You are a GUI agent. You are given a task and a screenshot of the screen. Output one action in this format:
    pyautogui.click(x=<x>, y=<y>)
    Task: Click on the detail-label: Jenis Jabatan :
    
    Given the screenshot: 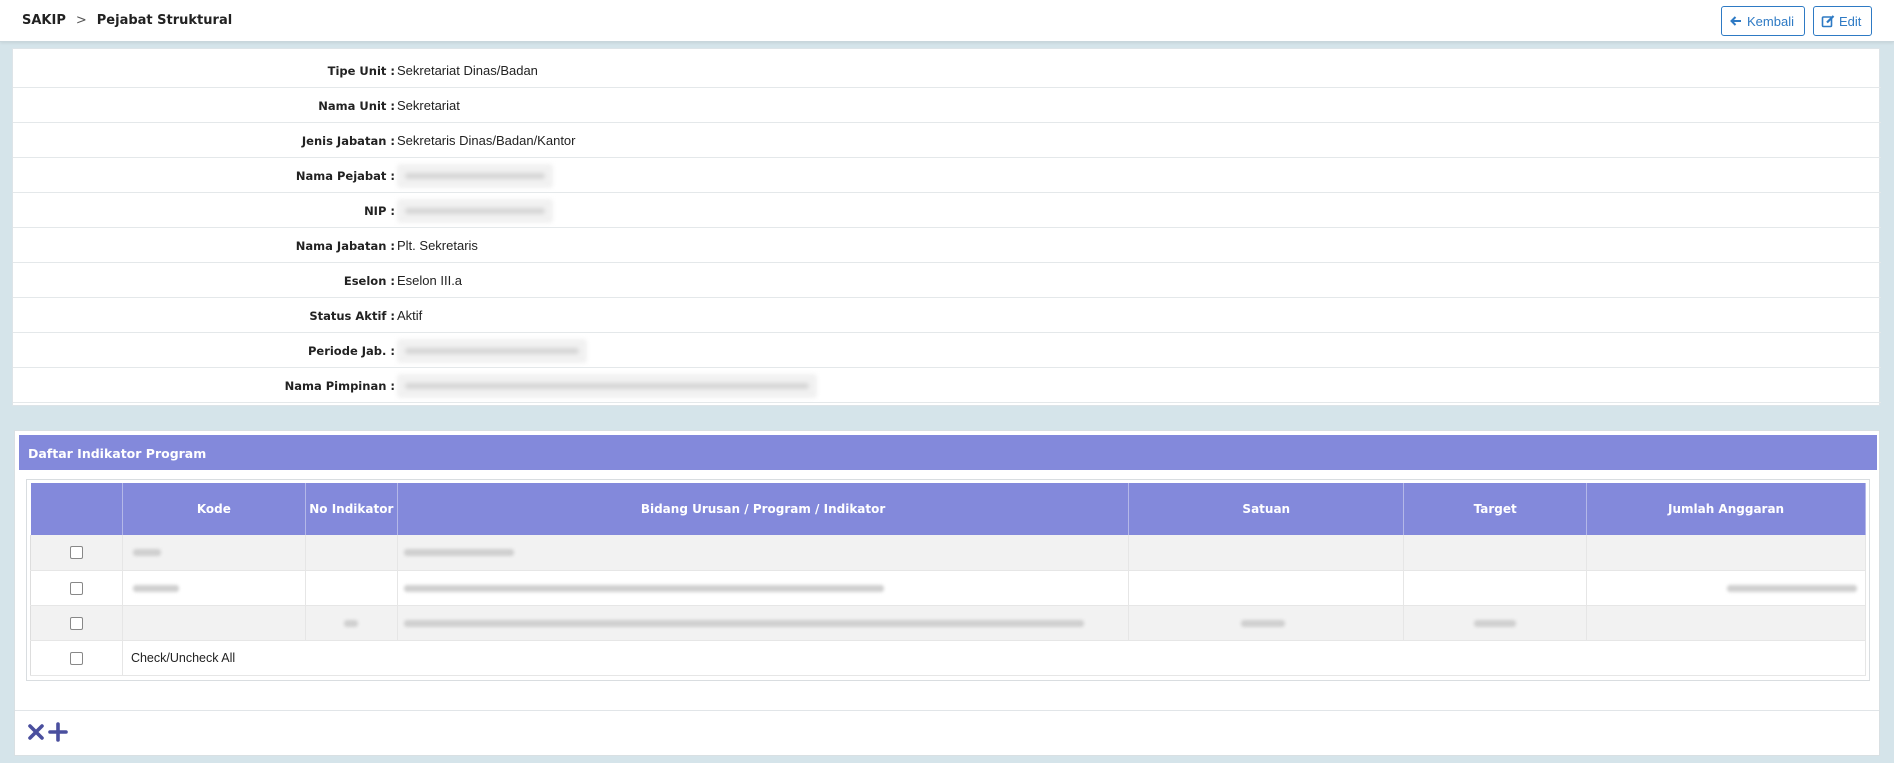 What is the action you would take?
    pyautogui.click(x=348, y=141)
    